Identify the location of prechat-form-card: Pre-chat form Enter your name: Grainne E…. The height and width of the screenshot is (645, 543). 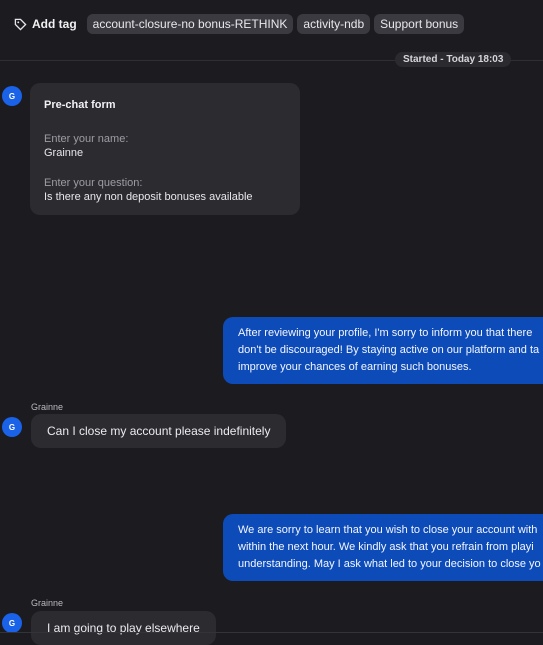
(165, 149).